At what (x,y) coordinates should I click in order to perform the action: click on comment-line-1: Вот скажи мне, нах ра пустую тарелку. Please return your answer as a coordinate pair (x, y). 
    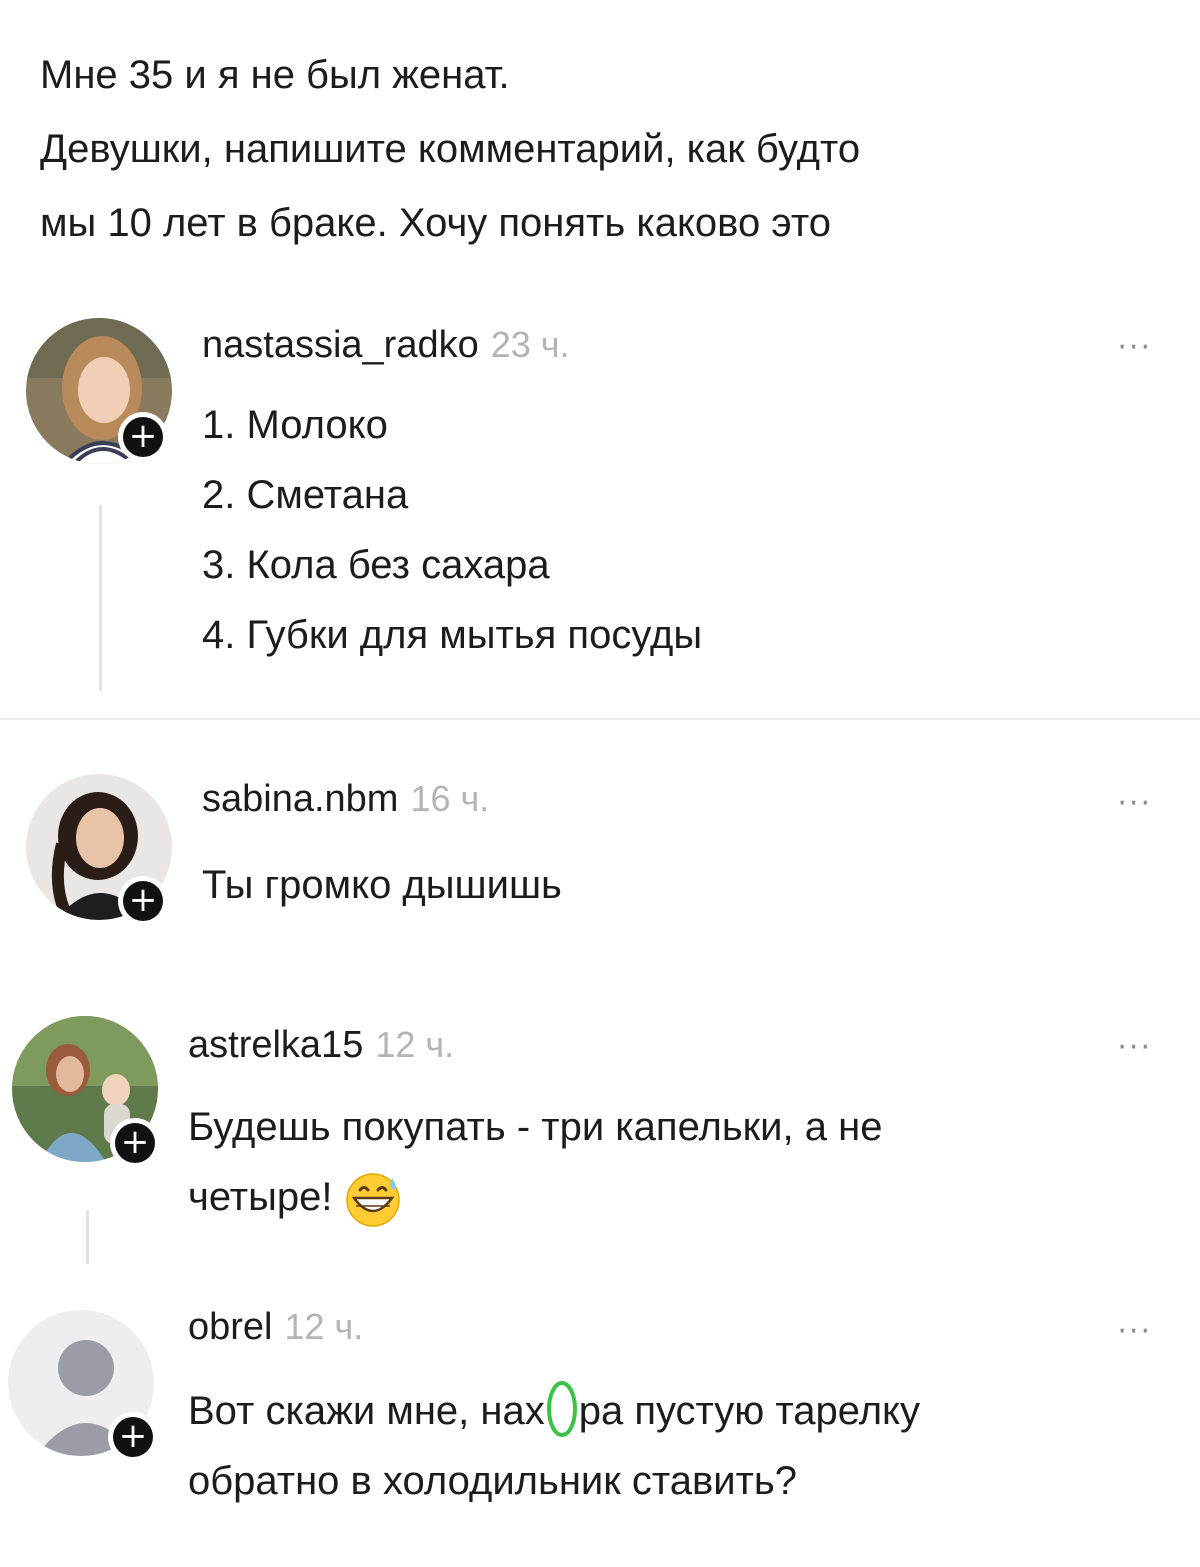
    Looking at the image, I should click on (554, 1411).